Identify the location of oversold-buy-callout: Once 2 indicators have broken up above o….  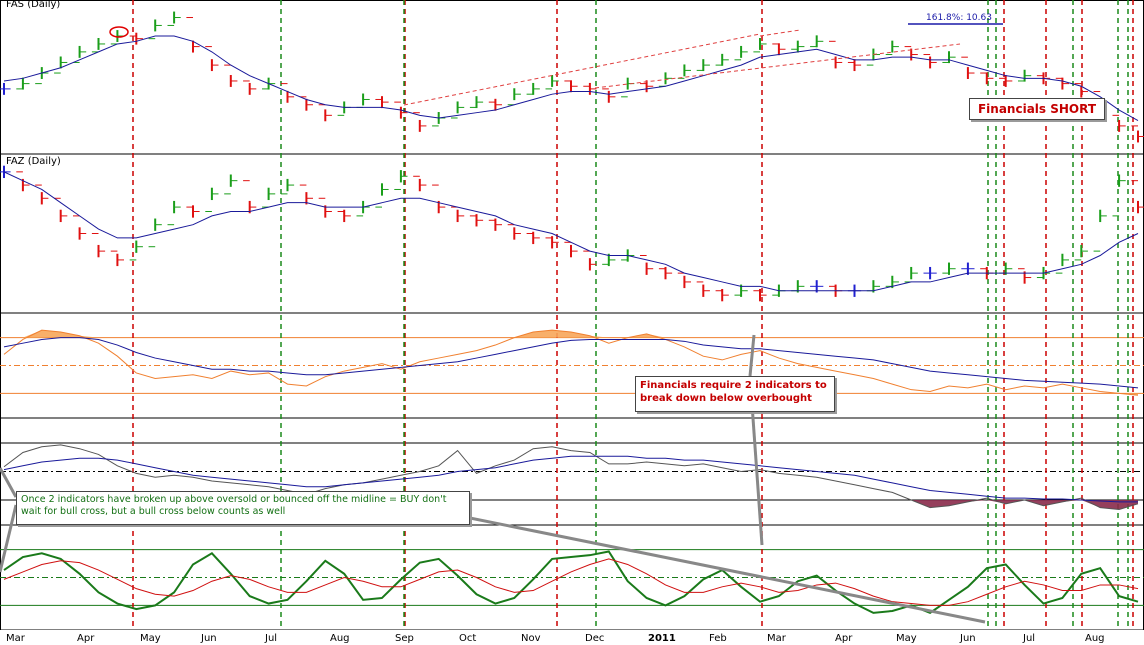
(243, 508).